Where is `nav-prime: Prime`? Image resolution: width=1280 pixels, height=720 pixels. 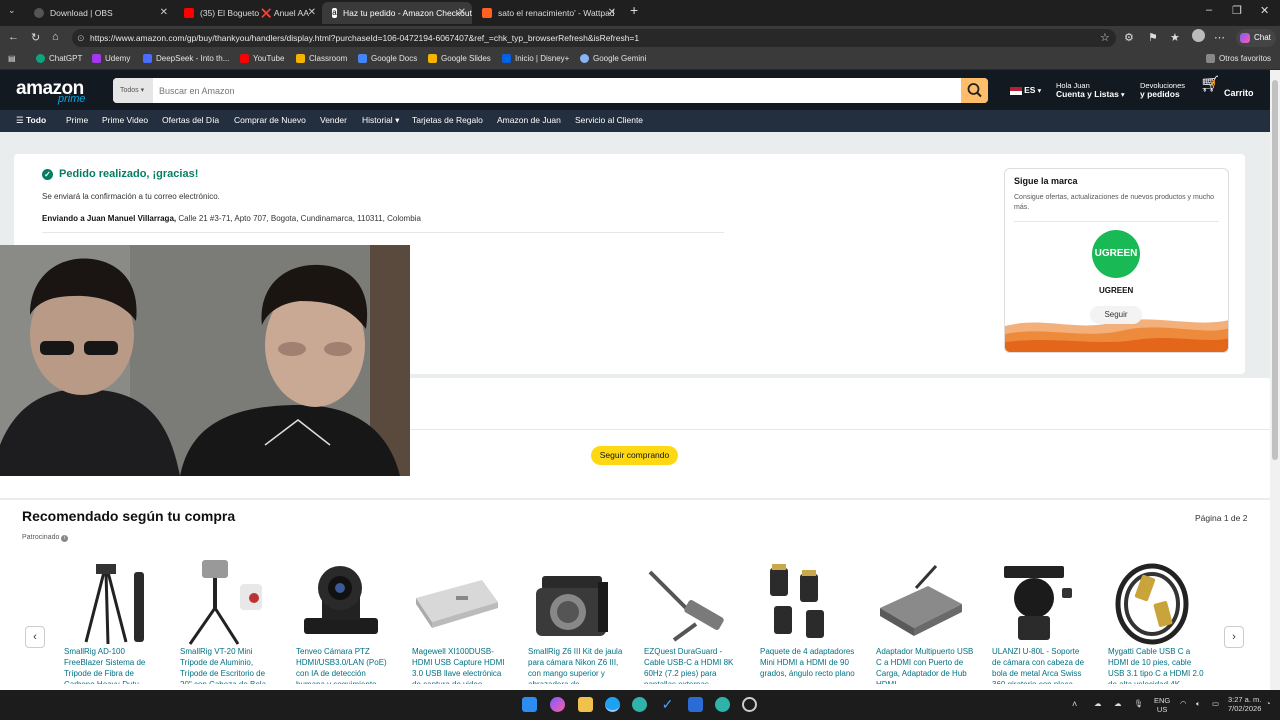
nav-prime: Prime is located at coordinates (77, 120).